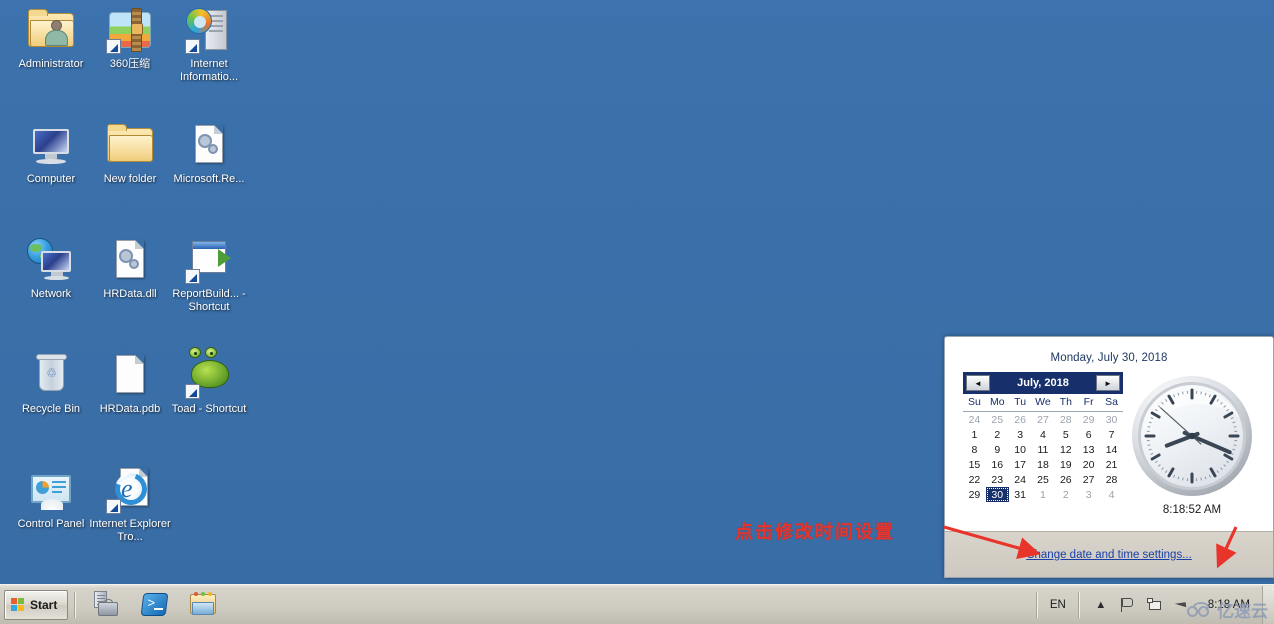  I want to click on windows-logo-icon, so click(18, 604).